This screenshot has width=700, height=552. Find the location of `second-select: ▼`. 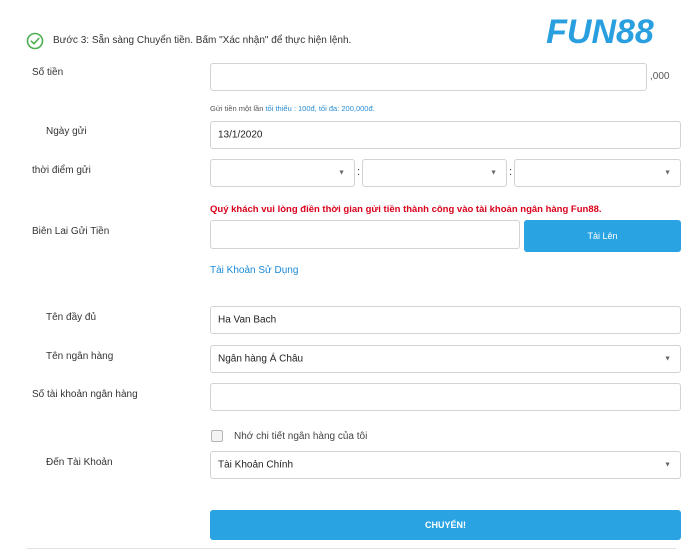

second-select: ▼ is located at coordinates (597, 173).